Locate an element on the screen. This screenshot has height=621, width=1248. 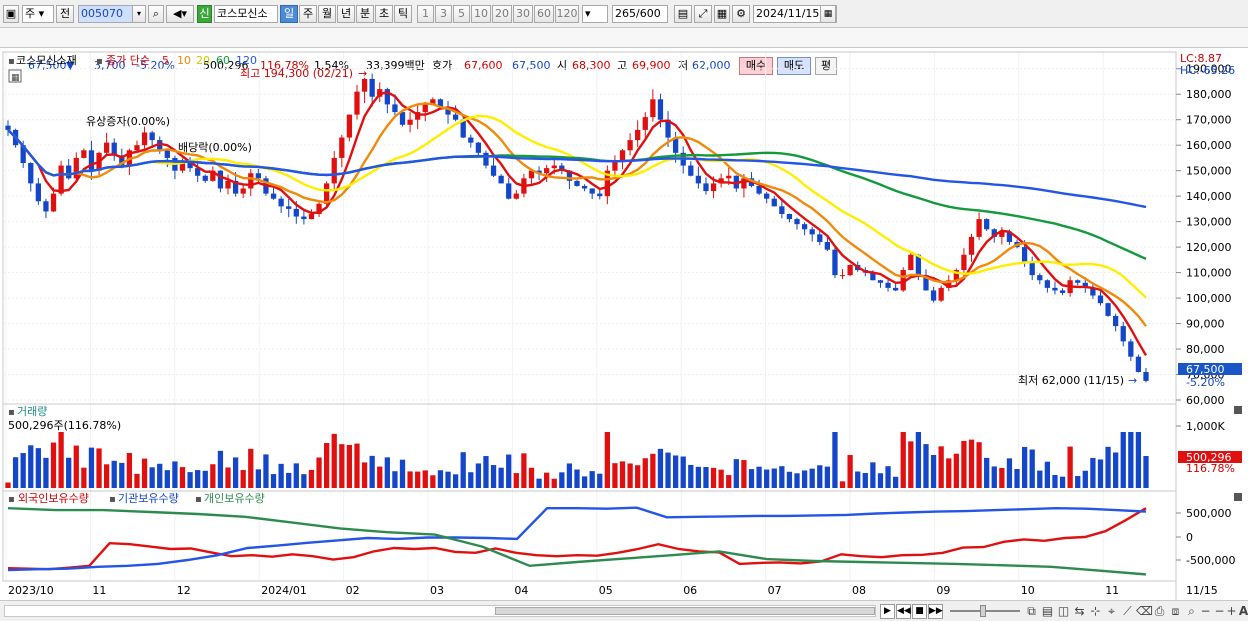
layout-icon: ▤ is located at coordinates (1047, 611).